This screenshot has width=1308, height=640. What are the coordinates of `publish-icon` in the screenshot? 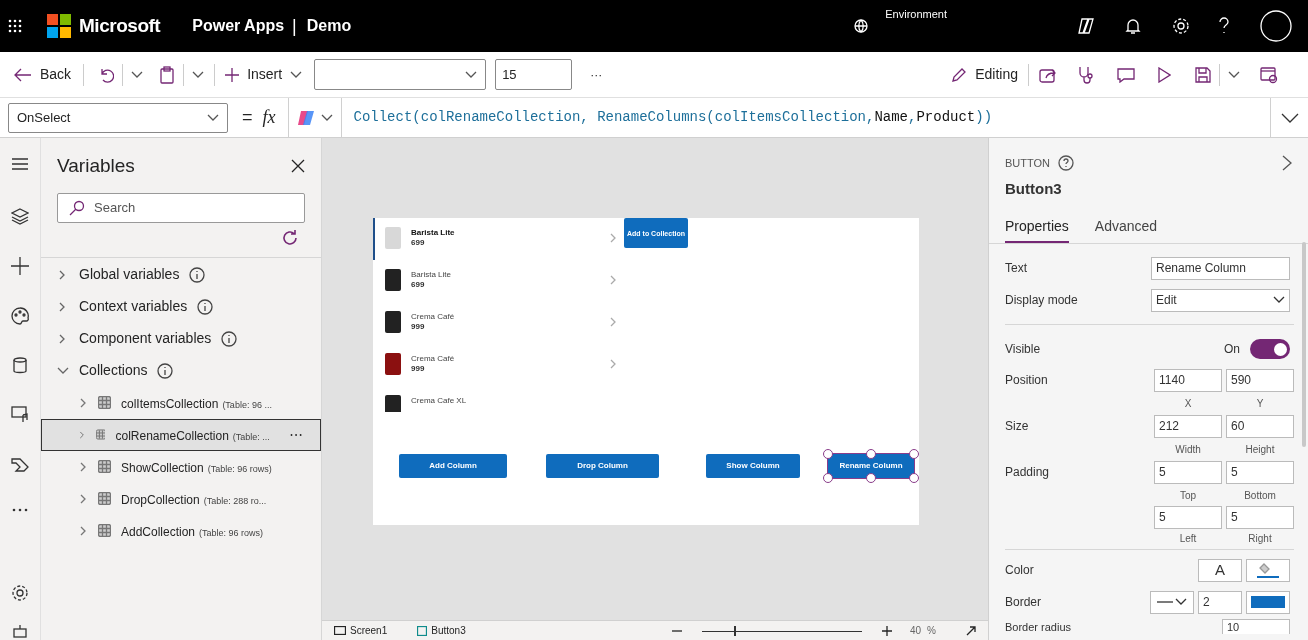 It's located at (1269, 74).